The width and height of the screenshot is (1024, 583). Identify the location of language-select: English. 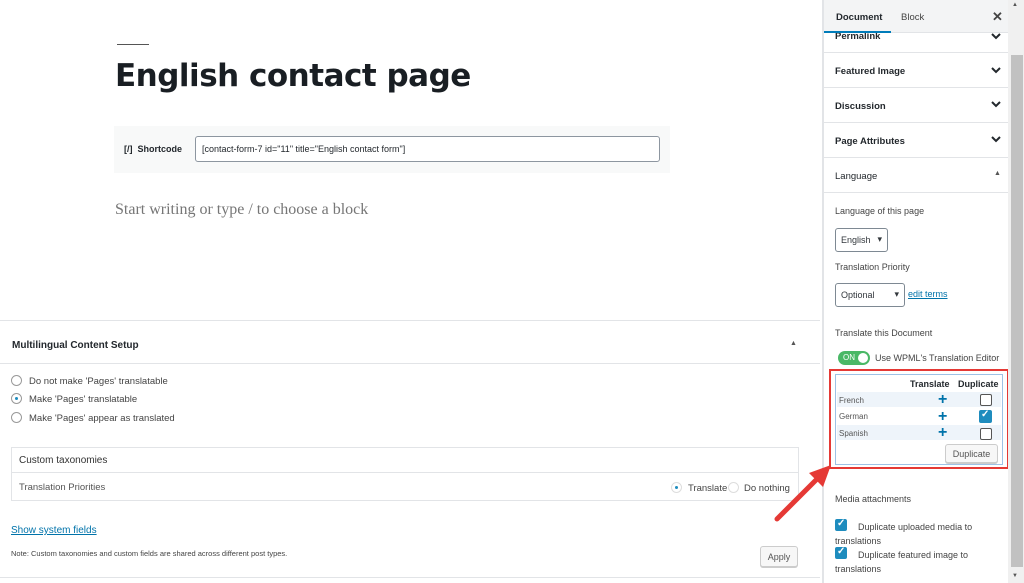
(861, 240).